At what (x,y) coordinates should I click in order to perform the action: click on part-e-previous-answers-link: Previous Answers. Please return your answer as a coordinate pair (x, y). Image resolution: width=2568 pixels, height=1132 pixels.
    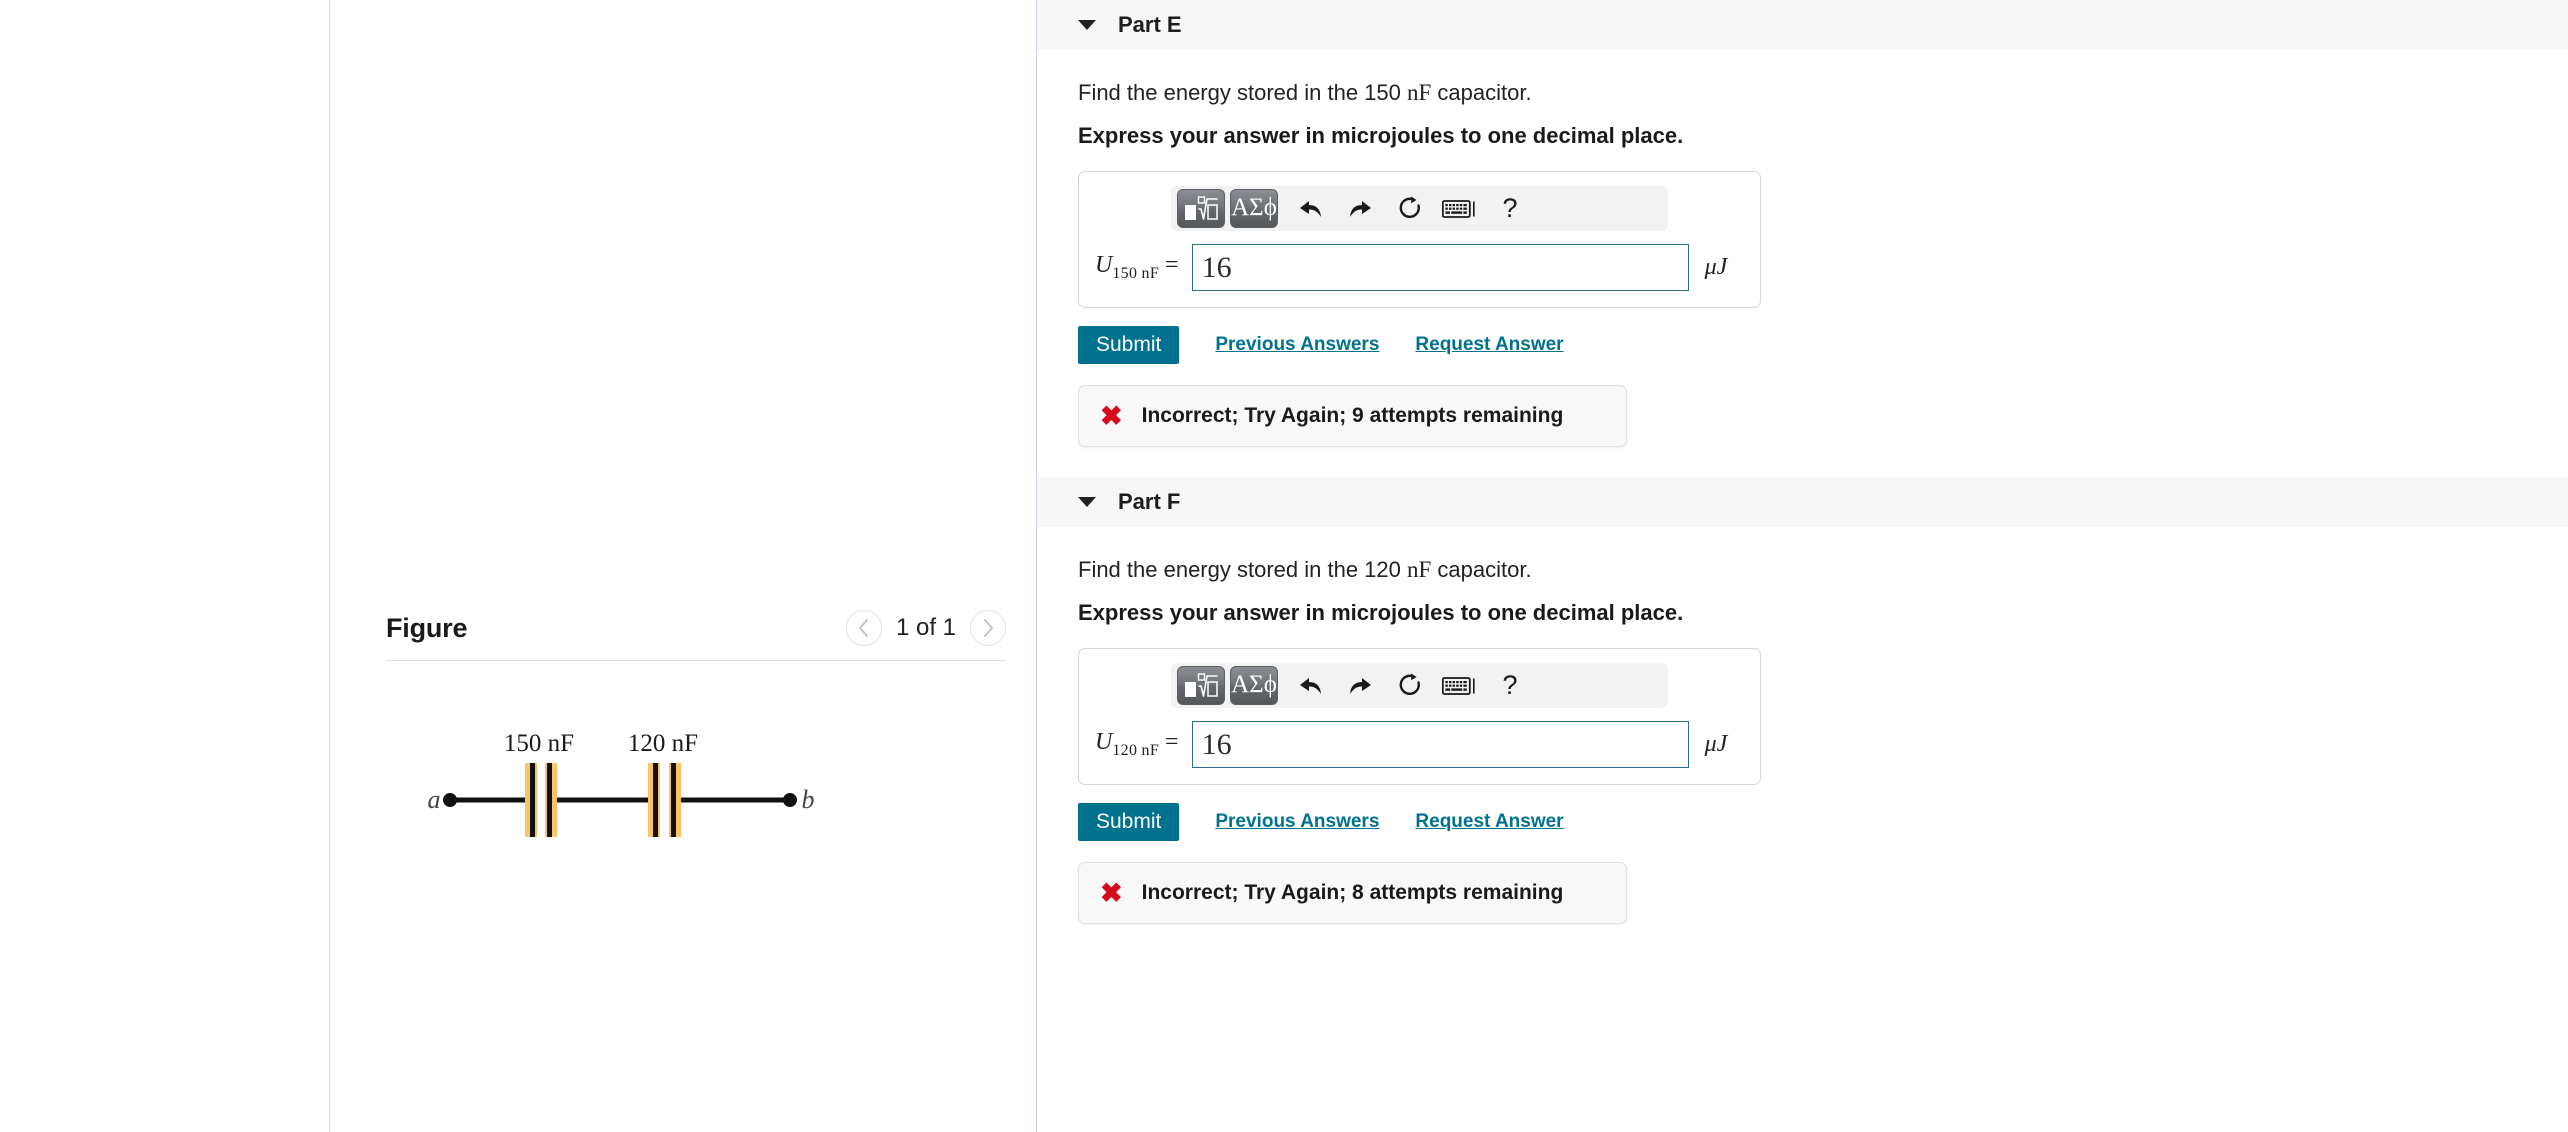
    Looking at the image, I should click on (1297, 345).